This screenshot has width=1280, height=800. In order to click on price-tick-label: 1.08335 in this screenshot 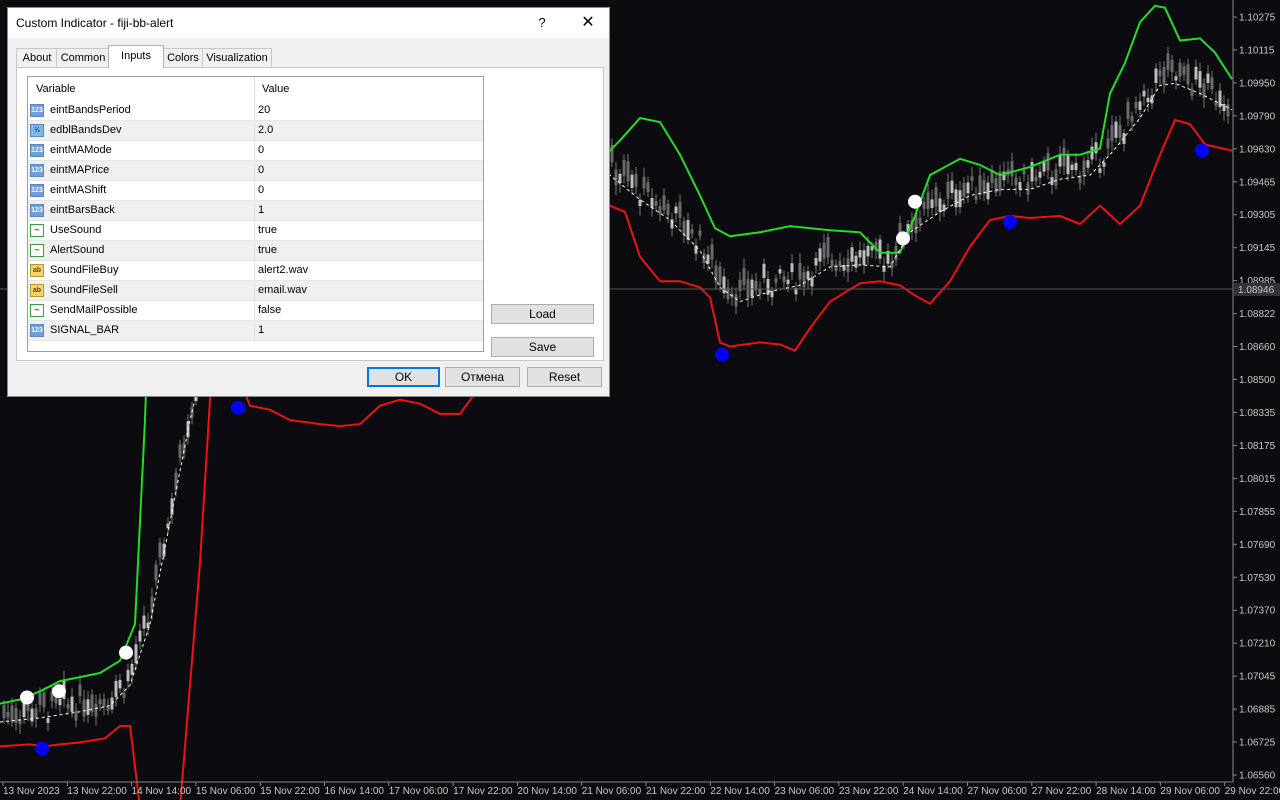, I will do `click(1257, 413)`.